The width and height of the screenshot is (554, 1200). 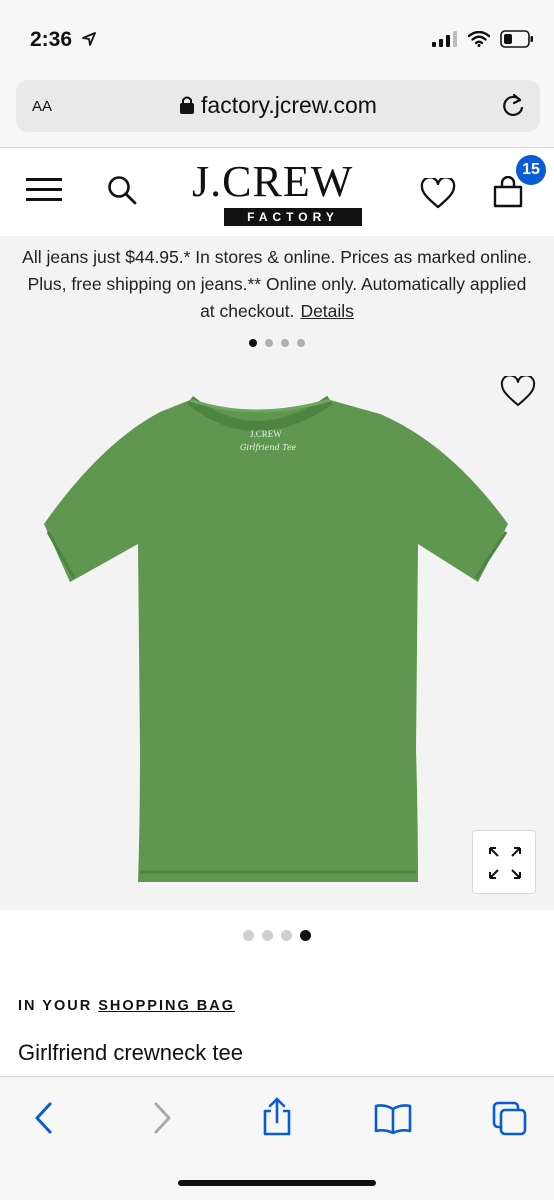 I want to click on wifi-icon, so click(x=479, y=41).